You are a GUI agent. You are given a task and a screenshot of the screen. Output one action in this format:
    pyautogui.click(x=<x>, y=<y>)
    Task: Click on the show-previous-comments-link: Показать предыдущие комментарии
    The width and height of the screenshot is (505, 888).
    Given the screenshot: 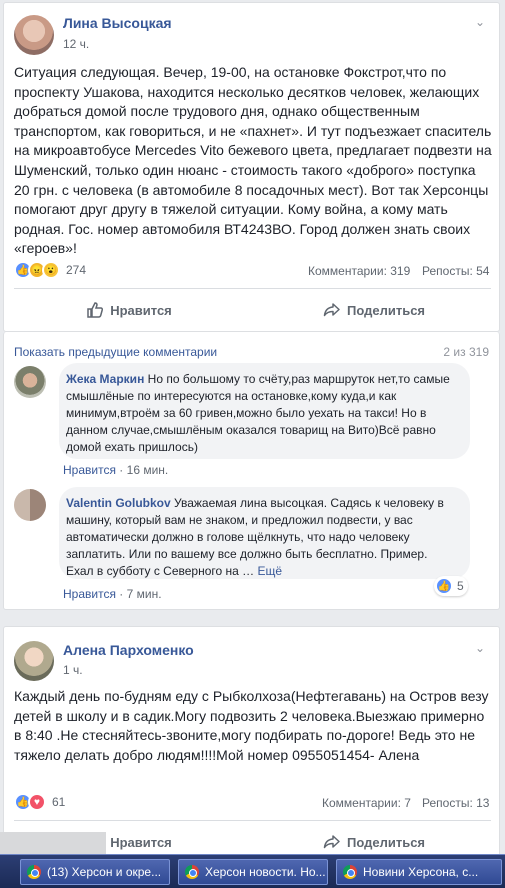 What is the action you would take?
    pyautogui.click(x=115, y=352)
    